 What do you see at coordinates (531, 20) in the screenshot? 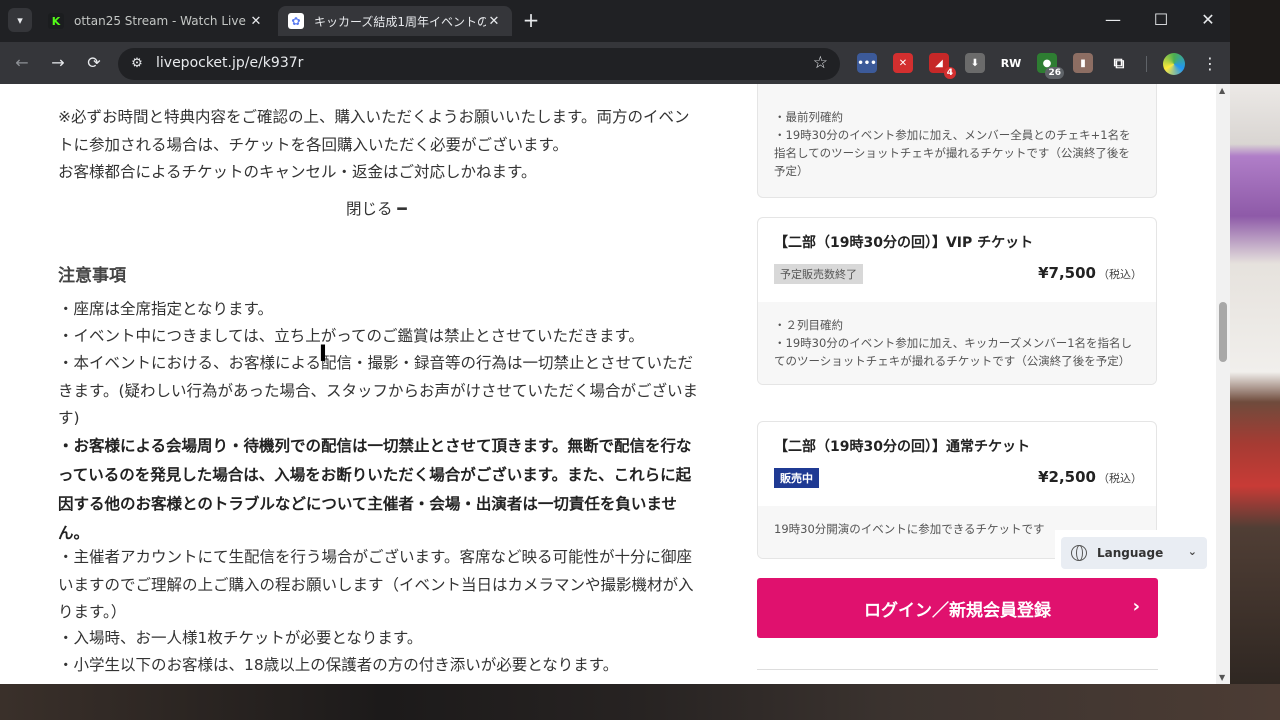
I see `new-tab-button: +` at bounding box center [531, 20].